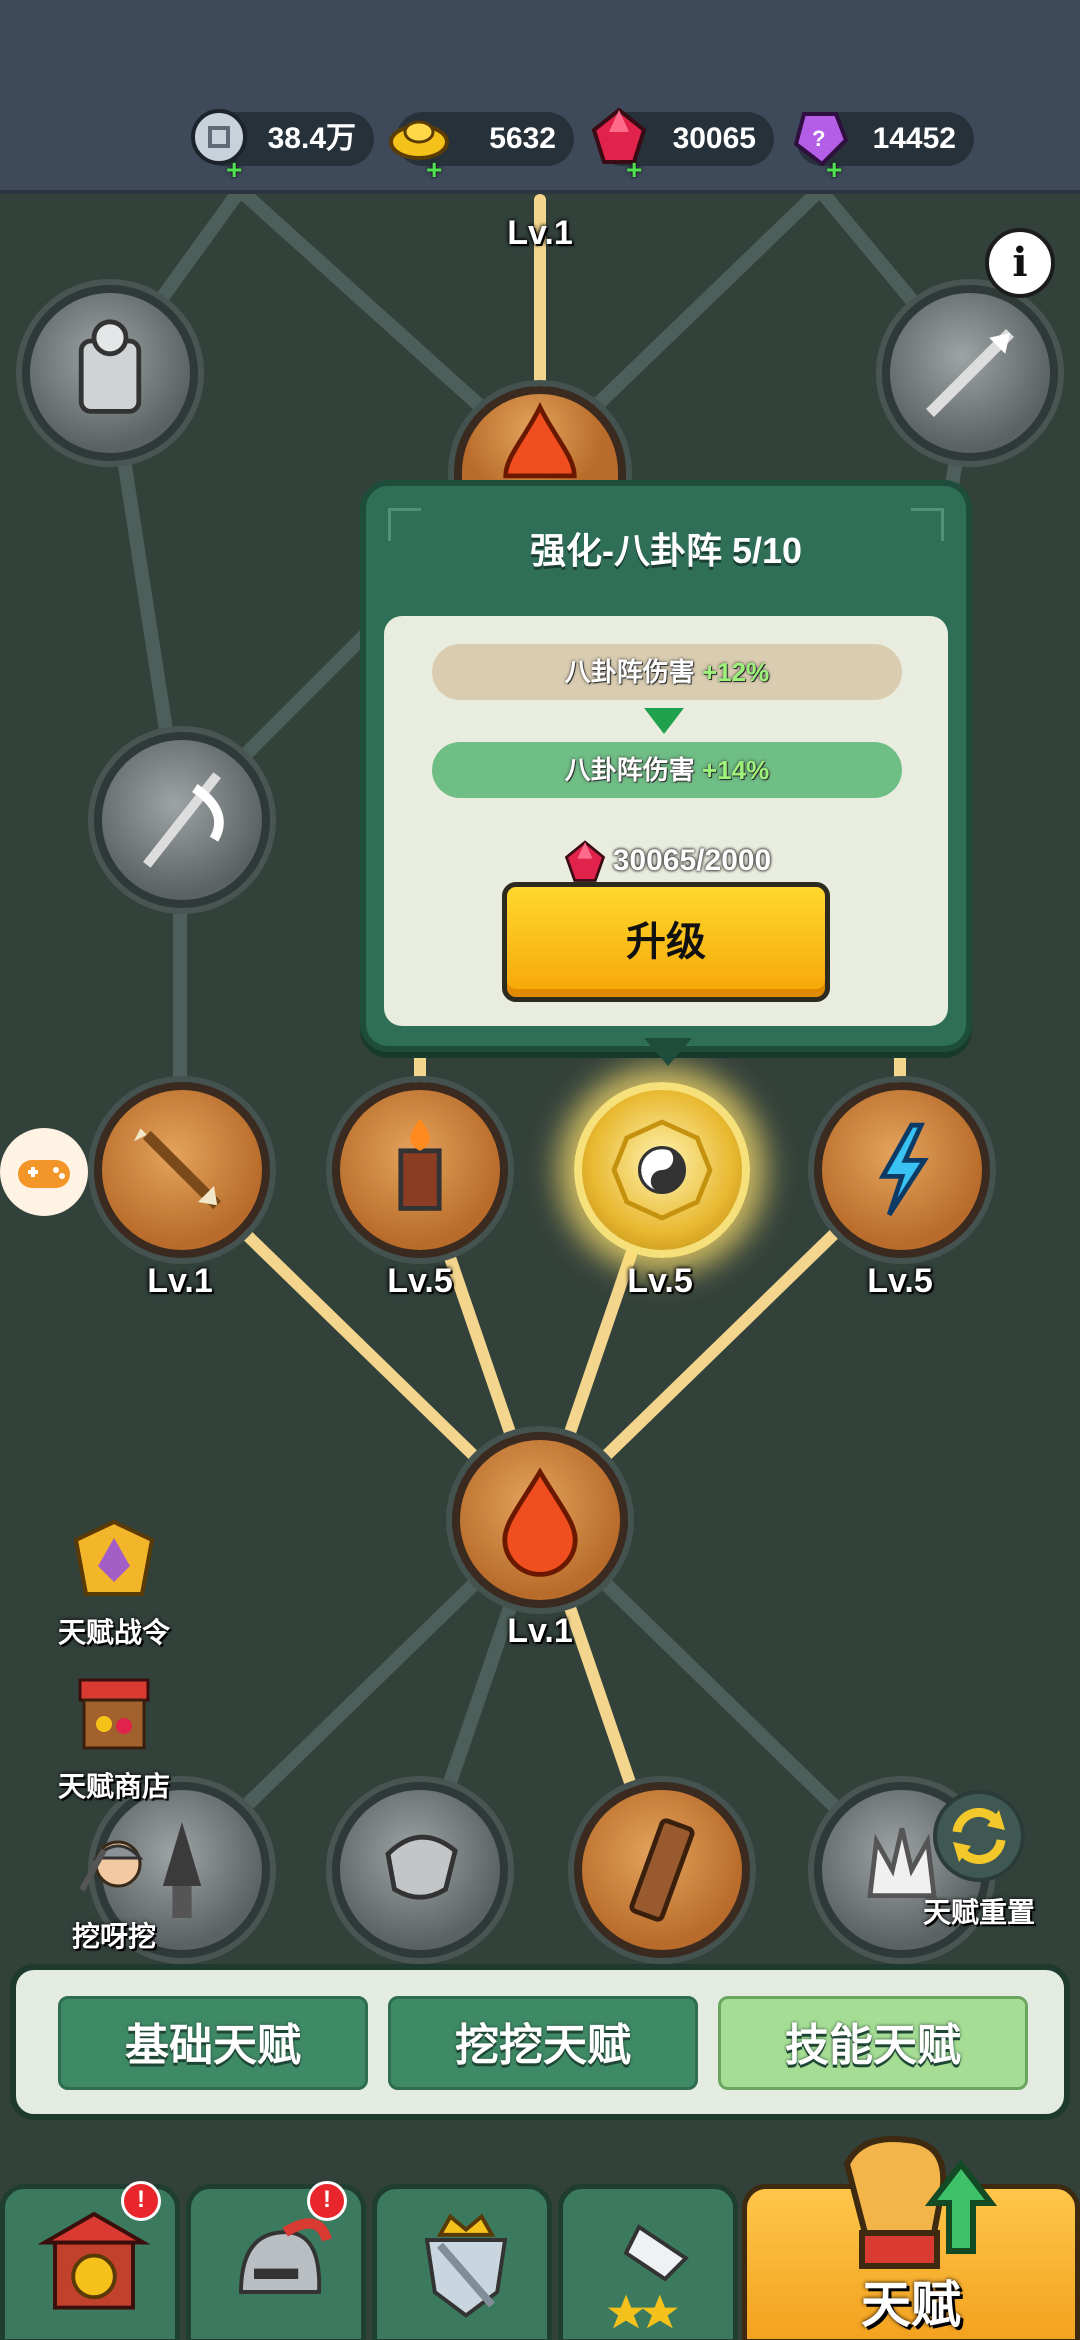 The width and height of the screenshot is (1080, 2340). What do you see at coordinates (276, 2260) in the screenshot?
I see `nav-equipment: !` at bounding box center [276, 2260].